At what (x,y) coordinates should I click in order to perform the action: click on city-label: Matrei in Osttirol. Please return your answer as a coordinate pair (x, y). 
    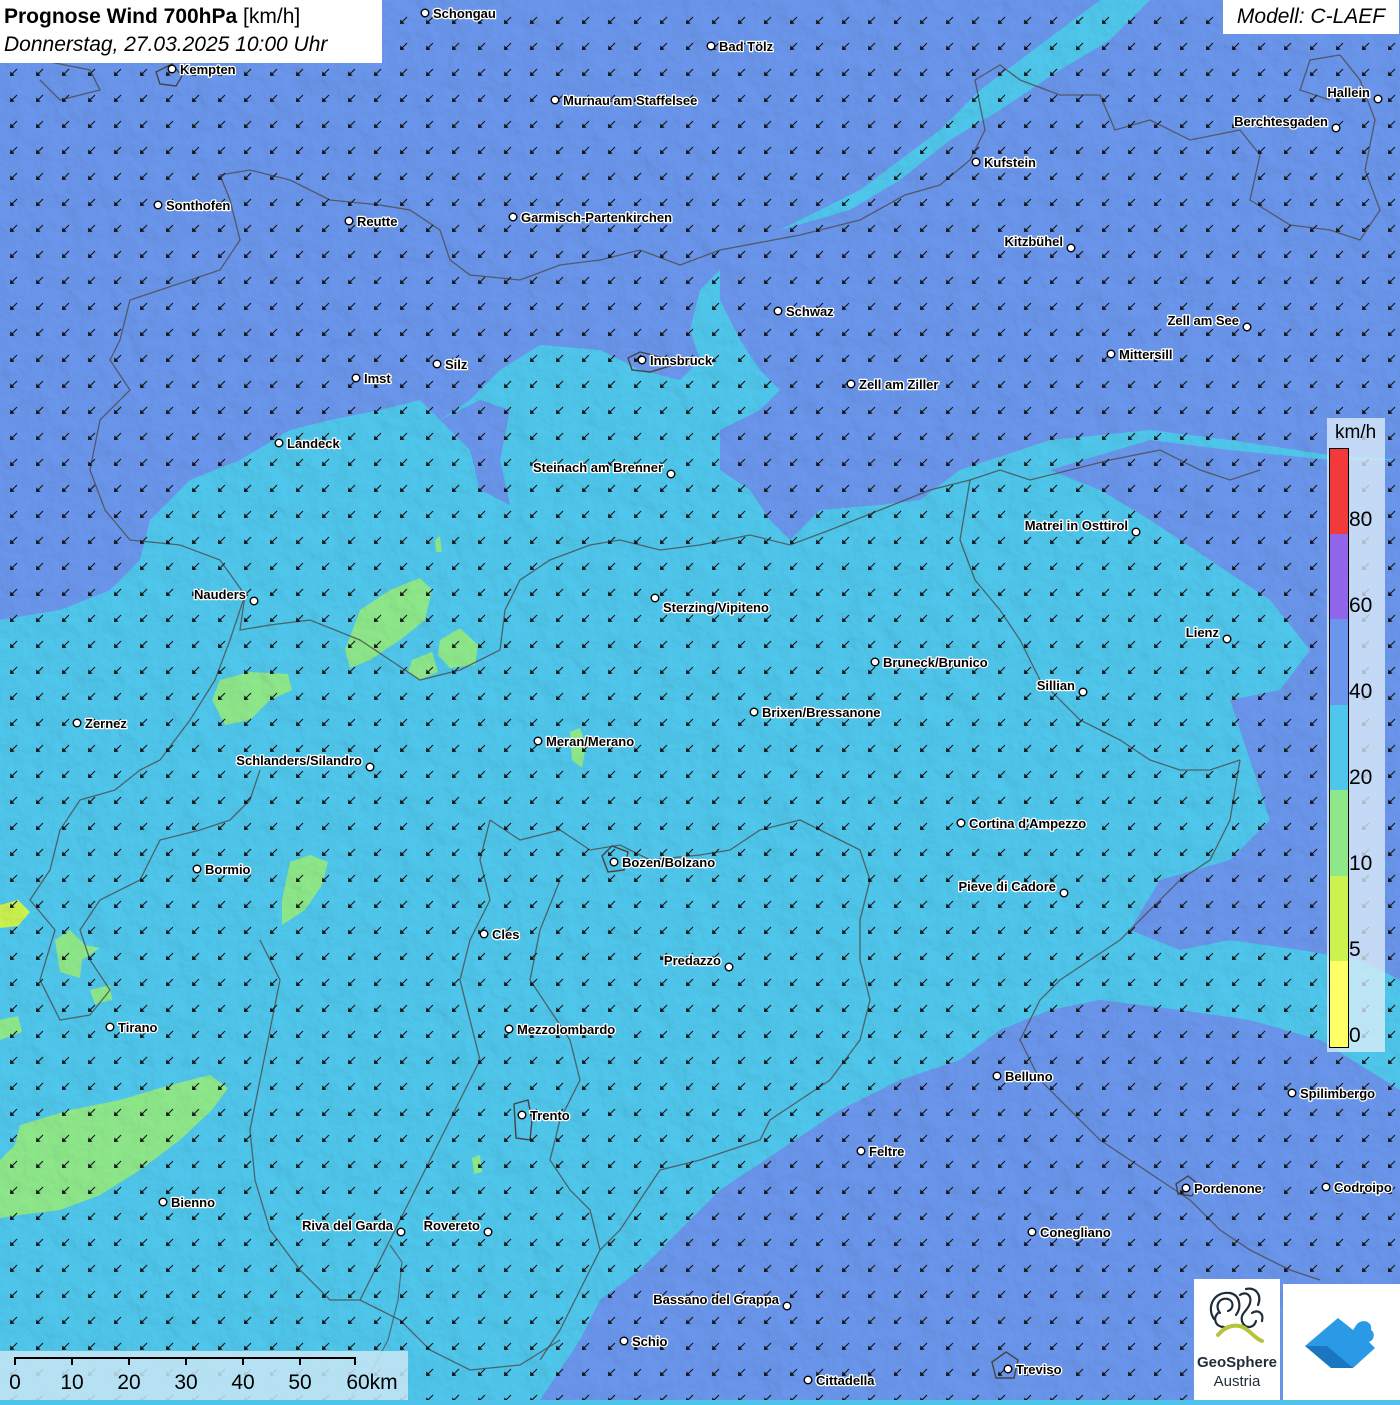
    Looking at the image, I should click on (1076, 525).